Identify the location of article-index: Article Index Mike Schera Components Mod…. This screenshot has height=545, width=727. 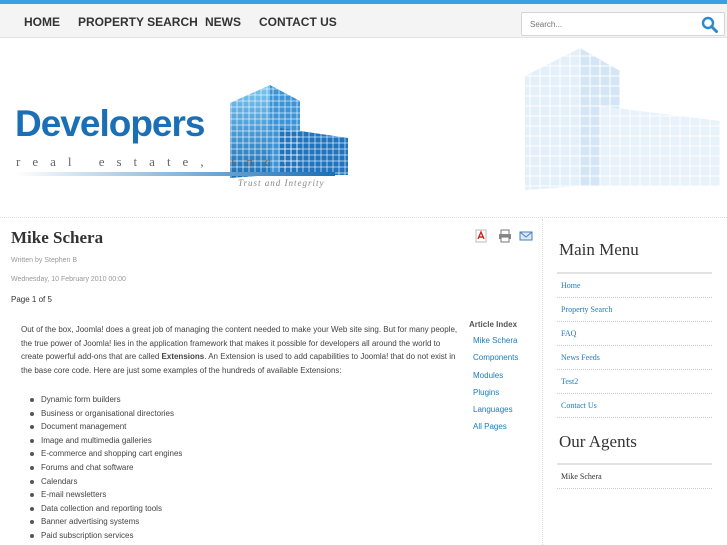
(493, 380).